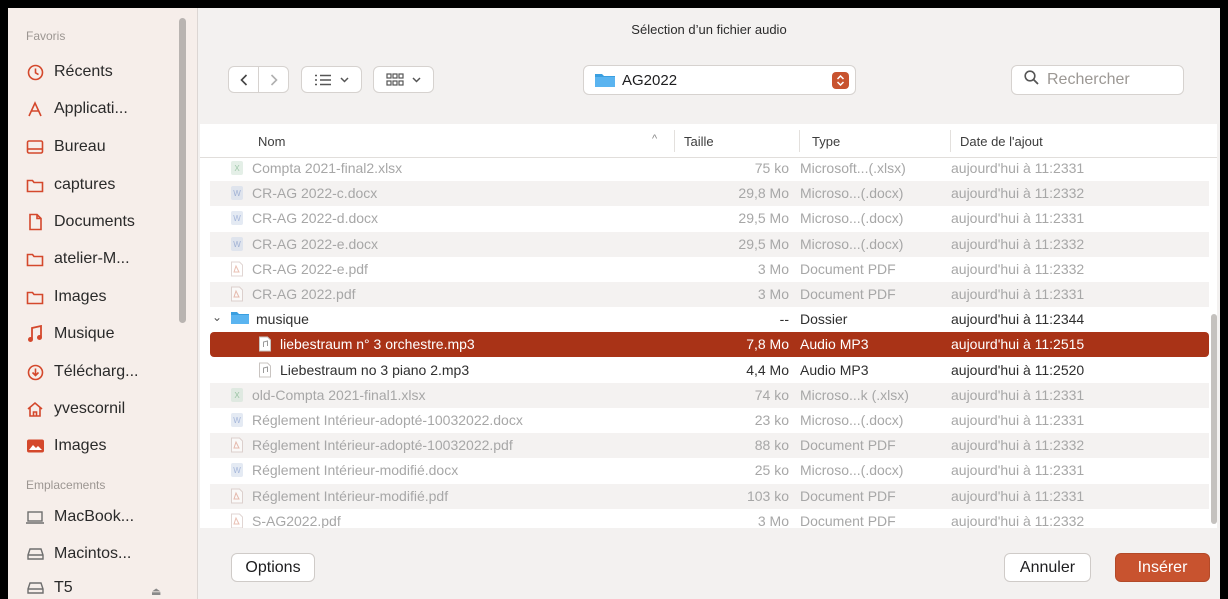  Describe the element at coordinates (80, 146) in the screenshot. I see `sidebar-item-label: Bureau` at that location.